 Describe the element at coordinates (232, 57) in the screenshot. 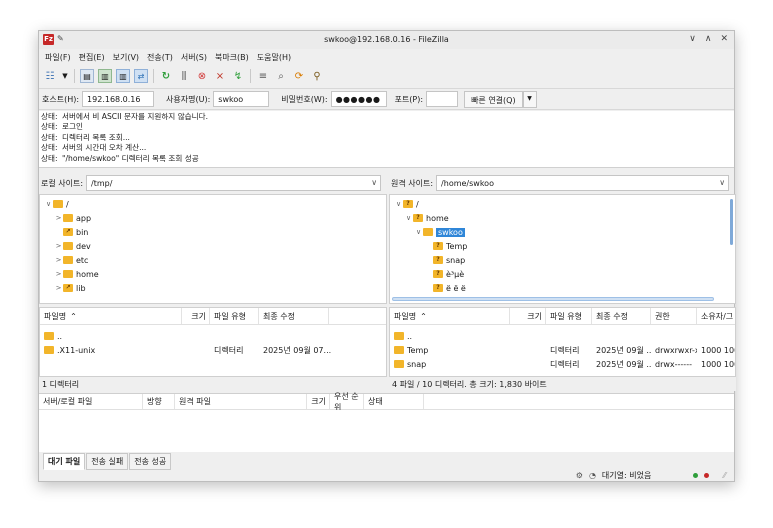

I see `menu-bookmarks: 북마크(B)` at that location.